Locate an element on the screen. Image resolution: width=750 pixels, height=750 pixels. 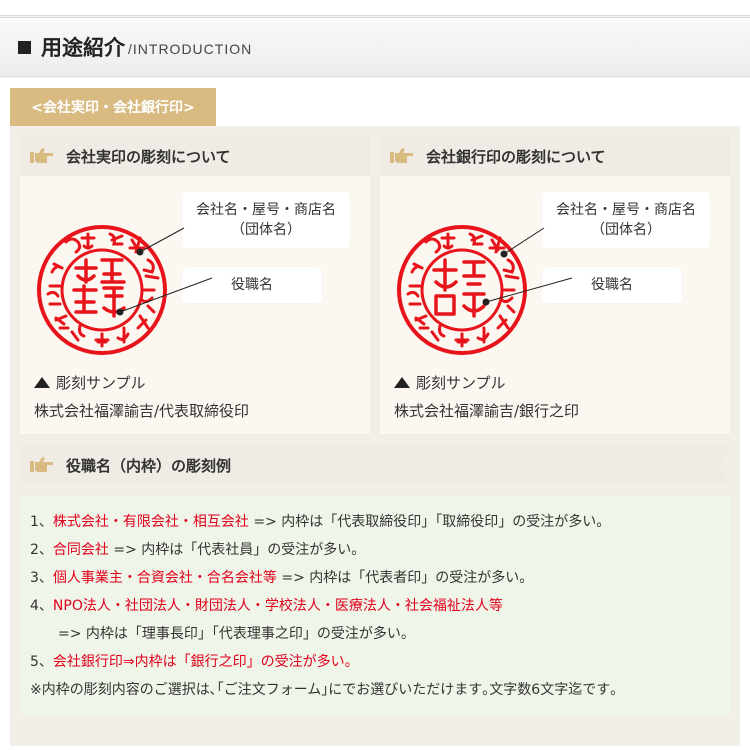
page-subtitle: /INTRODUCTION is located at coordinates (190, 49).